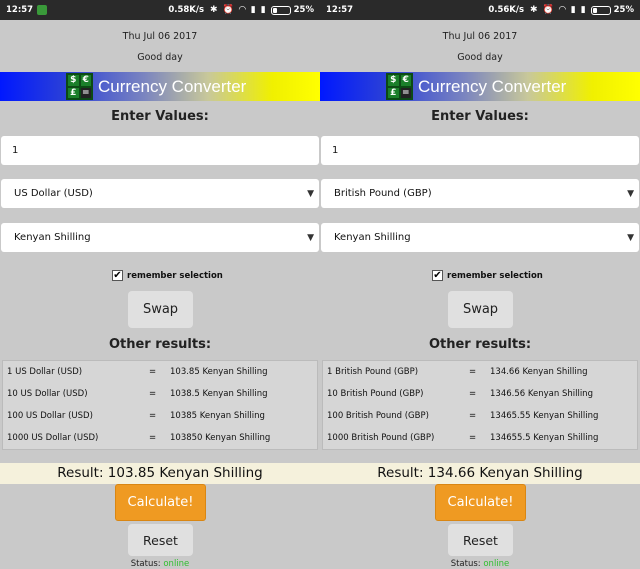  What do you see at coordinates (160, 344) in the screenshot?
I see `other-results-heading: Other results:` at bounding box center [160, 344].